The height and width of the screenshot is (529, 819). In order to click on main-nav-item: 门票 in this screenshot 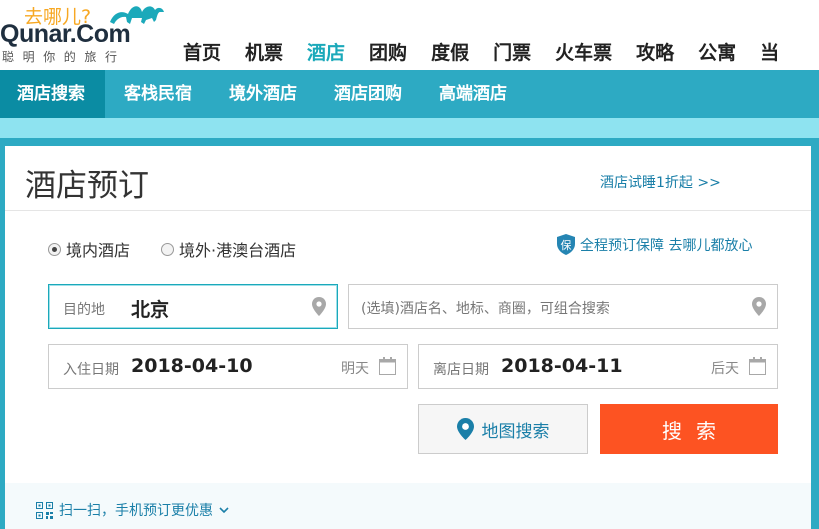, I will do `click(512, 51)`.